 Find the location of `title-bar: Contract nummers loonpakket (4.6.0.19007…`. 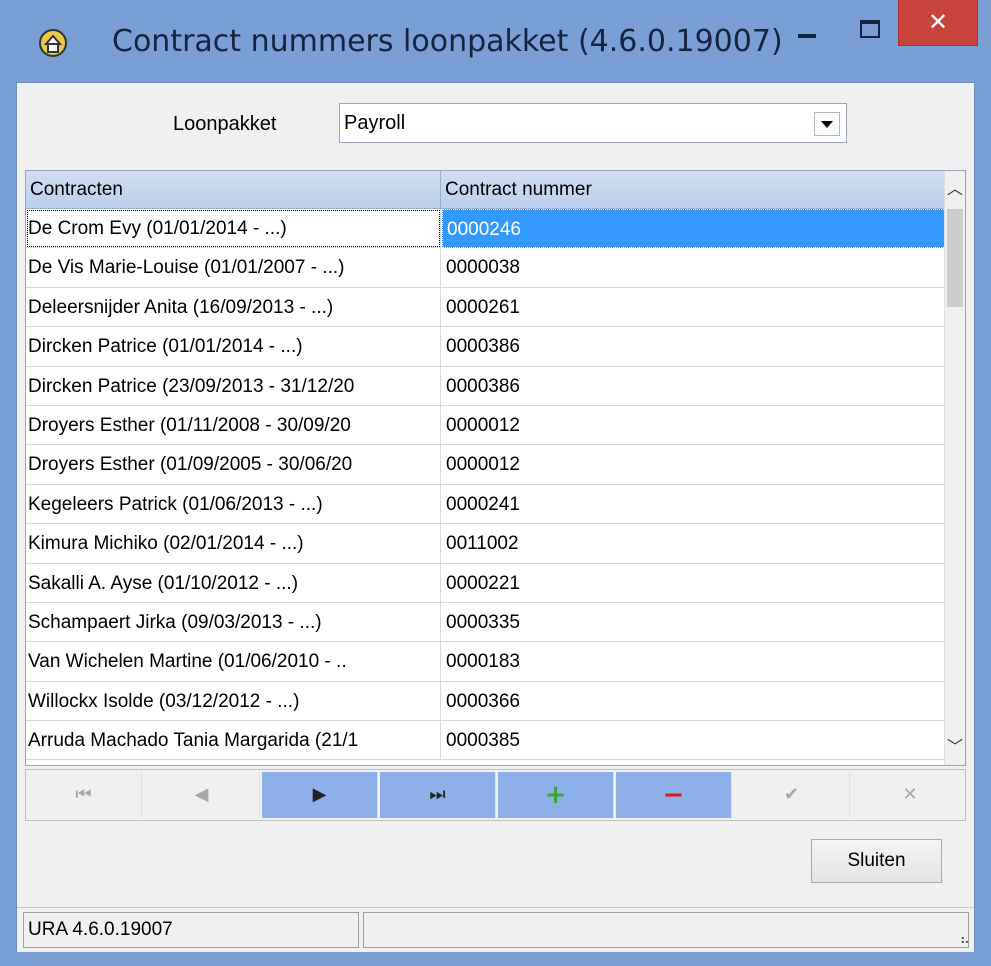

title-bar: Contract nummers loonpakket (4.6.0.19007… is located at coordinates (495, 44).